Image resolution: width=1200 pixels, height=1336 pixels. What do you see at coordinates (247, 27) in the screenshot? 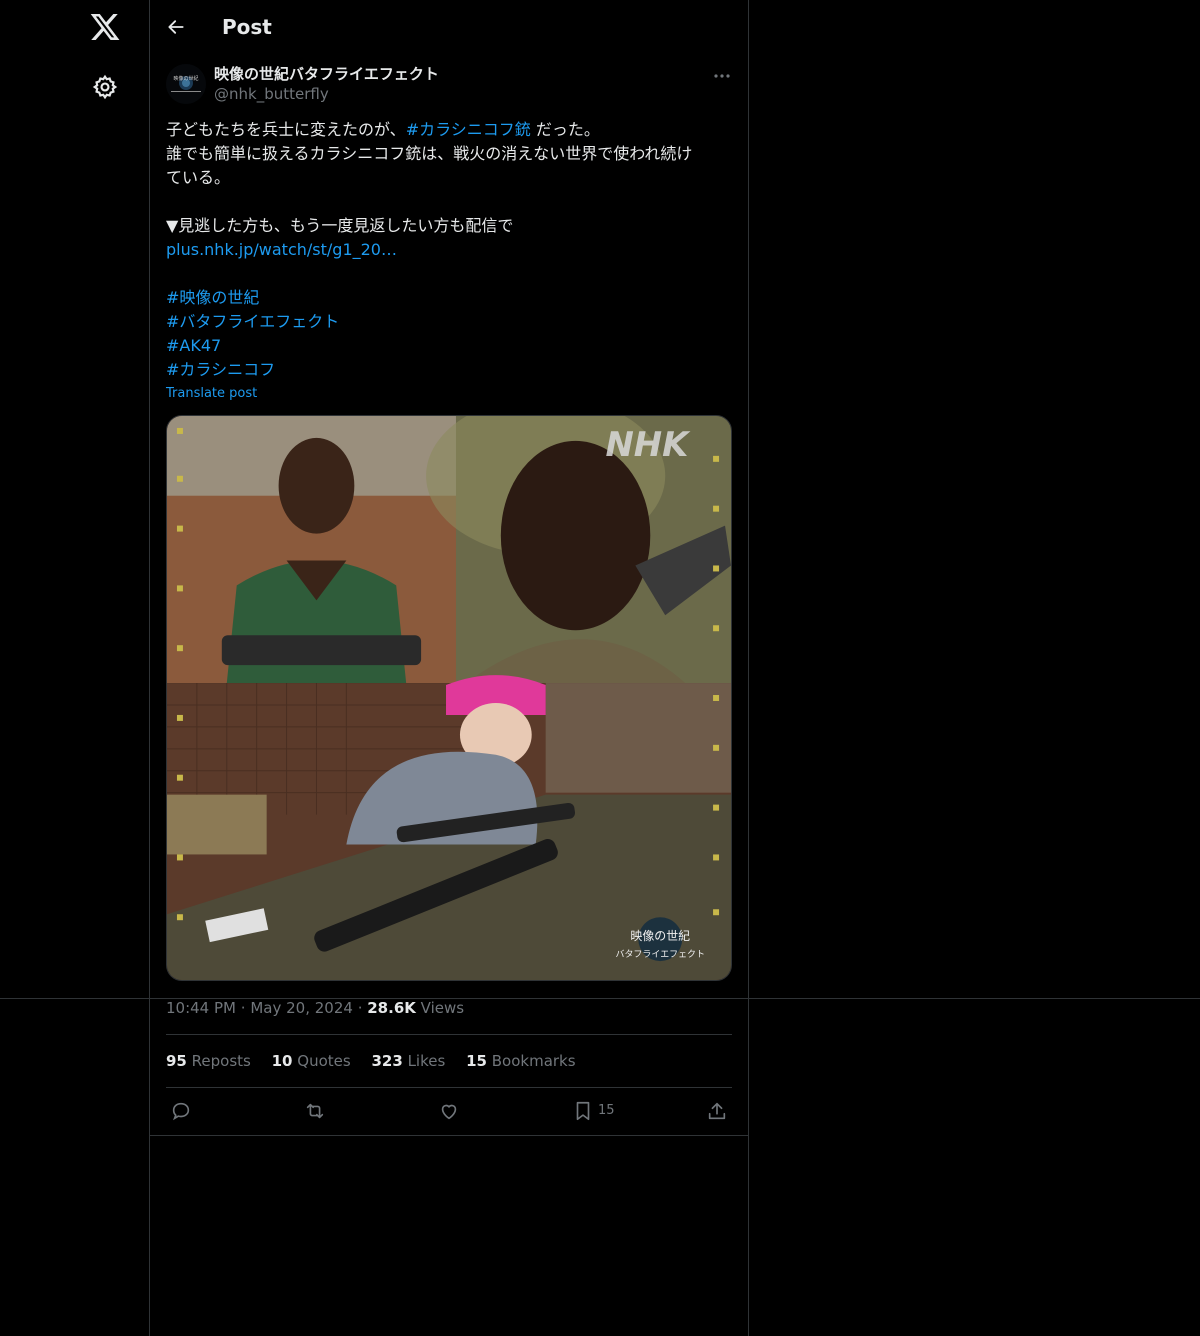
I see `page-title: Post` at bounding box center [247, 27].